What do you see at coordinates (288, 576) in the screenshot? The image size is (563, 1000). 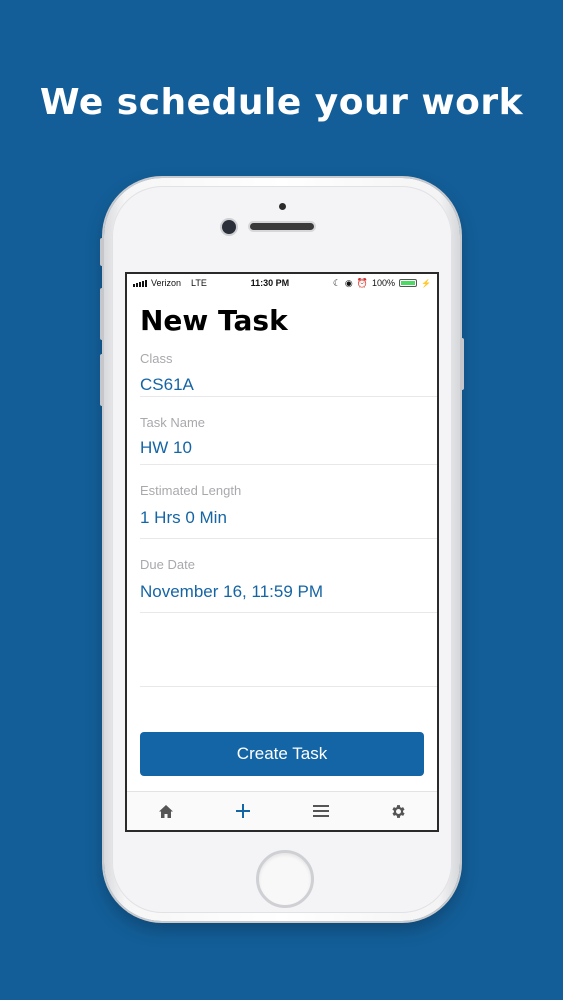 I see `due-date-field: Due Date November 16, 11:59 PM` at bounding box center [288, 576].